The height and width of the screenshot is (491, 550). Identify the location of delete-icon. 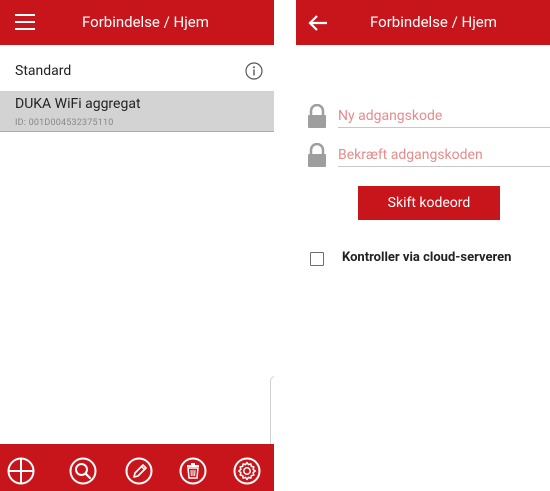
(193, 471).